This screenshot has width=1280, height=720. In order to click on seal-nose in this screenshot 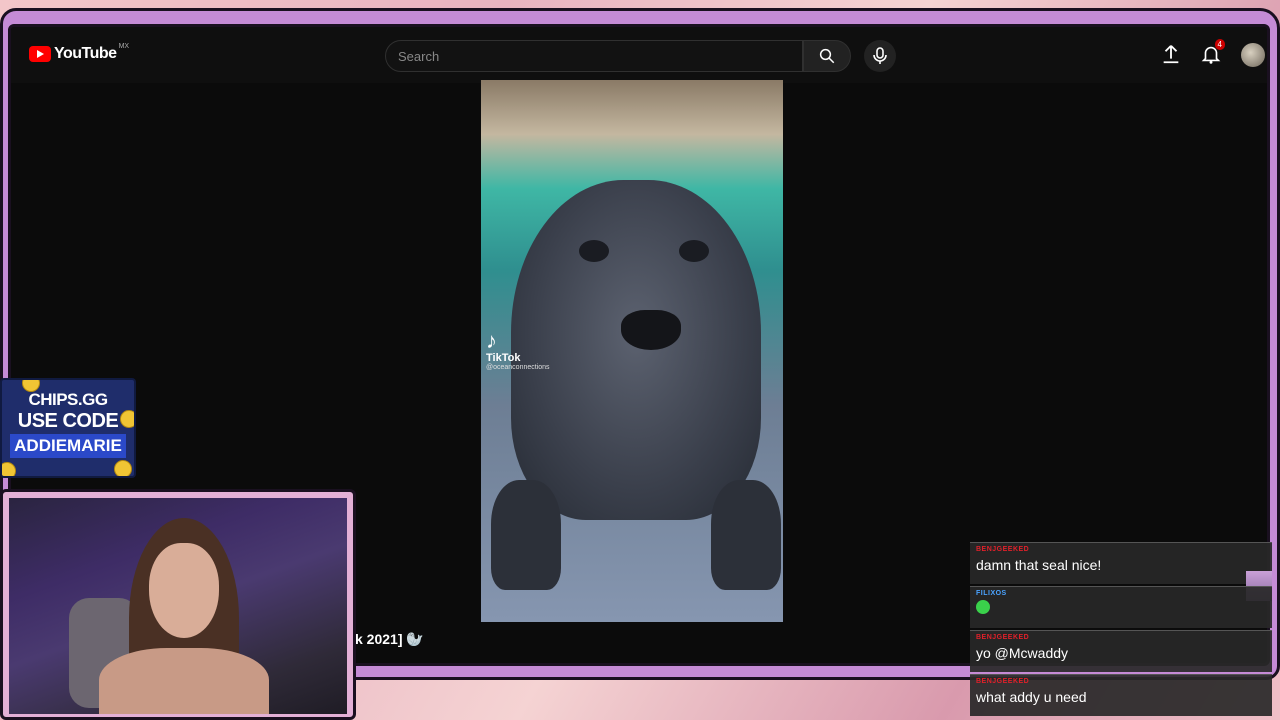, I will do `click(651, 330)`.